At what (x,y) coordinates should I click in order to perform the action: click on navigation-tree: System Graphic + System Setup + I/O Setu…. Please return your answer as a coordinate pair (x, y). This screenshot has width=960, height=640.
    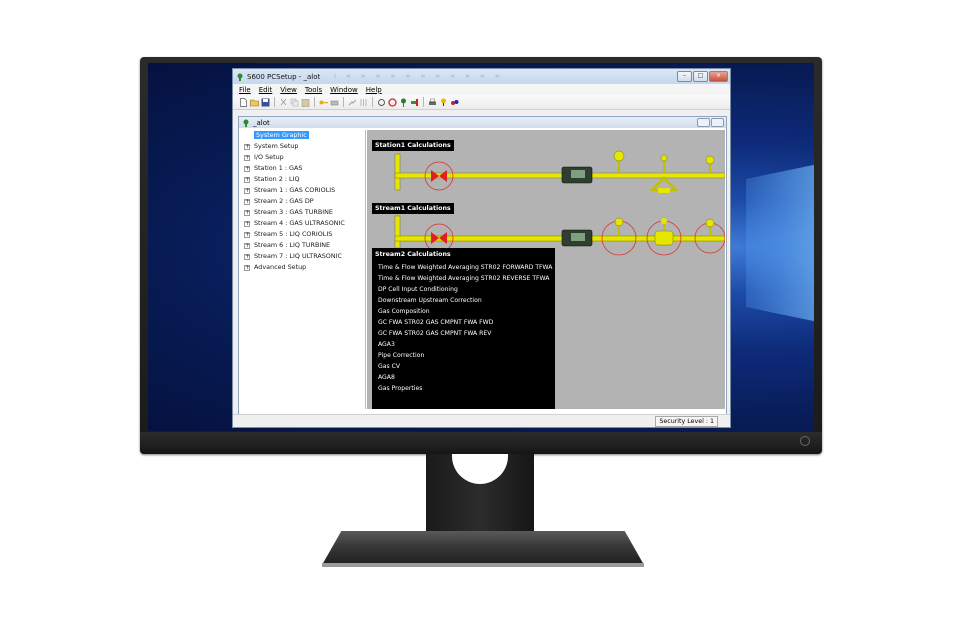
    Looking at the image, I should click on (303, 269).